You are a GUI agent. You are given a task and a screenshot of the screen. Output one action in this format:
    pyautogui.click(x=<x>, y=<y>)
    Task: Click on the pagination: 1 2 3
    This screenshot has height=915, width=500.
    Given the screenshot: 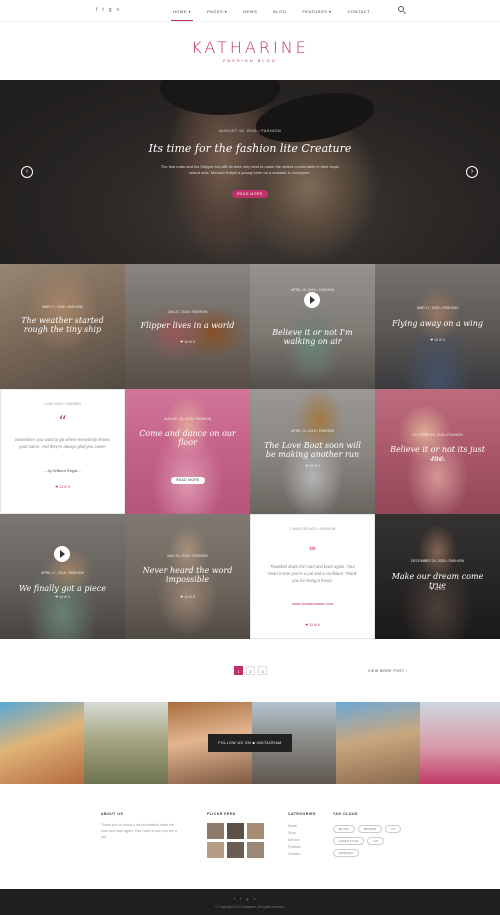 What is the action you would take?
    pyautogui.click(x=250, y=670)
    